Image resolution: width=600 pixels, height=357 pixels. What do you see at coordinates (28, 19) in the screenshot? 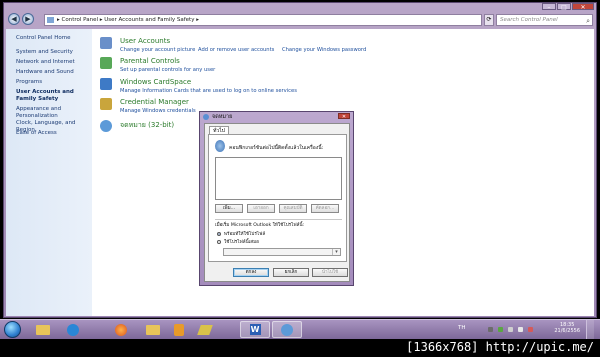
I see `forward-button: ▶` at bounding box center [28, 19].